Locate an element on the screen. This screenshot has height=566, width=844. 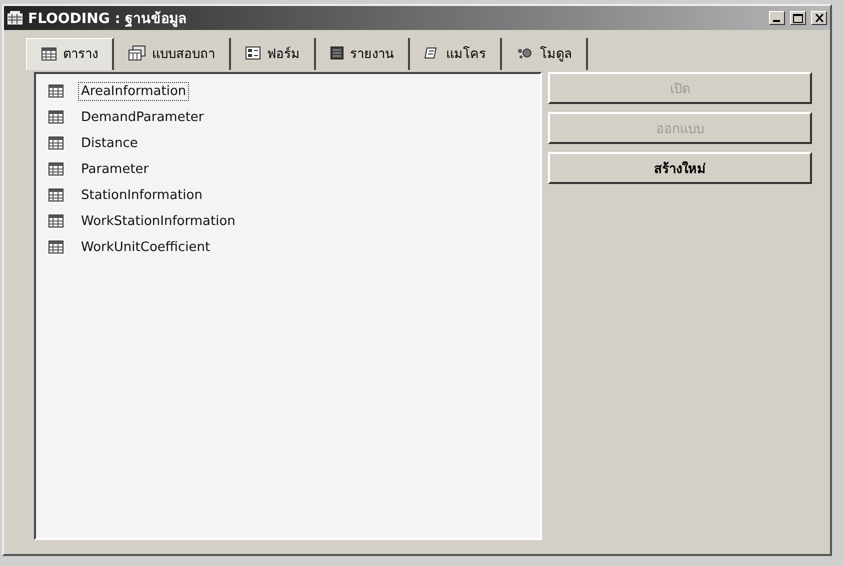
minimize-button is located at coordinates (777, 18).